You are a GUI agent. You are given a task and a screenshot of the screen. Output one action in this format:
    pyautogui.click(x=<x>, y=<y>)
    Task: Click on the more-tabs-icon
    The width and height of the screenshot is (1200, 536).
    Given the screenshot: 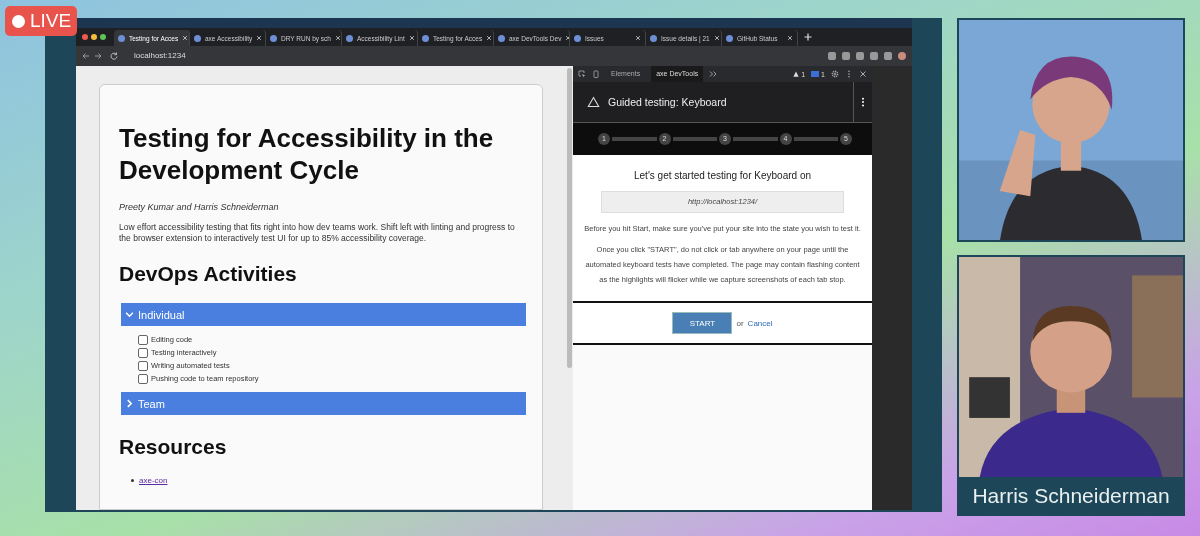 What is the action you would take?
    pyautogui.click(x=713, y=74)
    